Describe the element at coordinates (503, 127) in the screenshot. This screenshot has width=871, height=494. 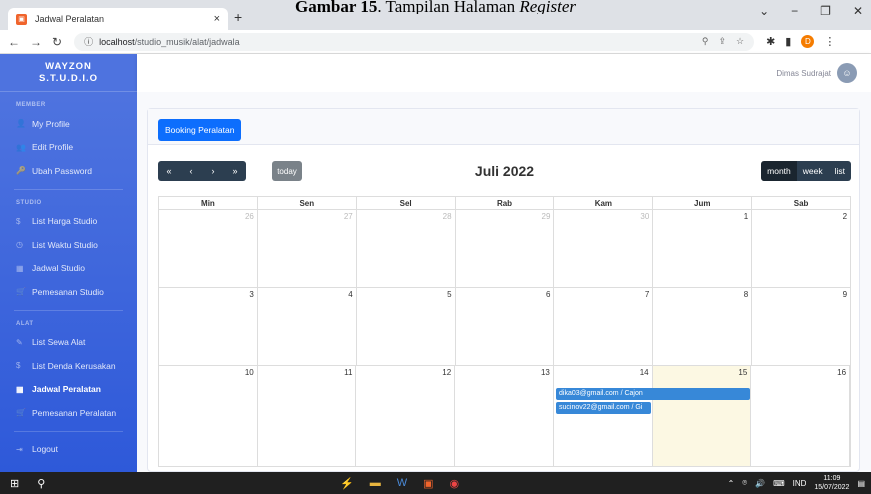
I see `card-header: Booking Peralatan` at that location.